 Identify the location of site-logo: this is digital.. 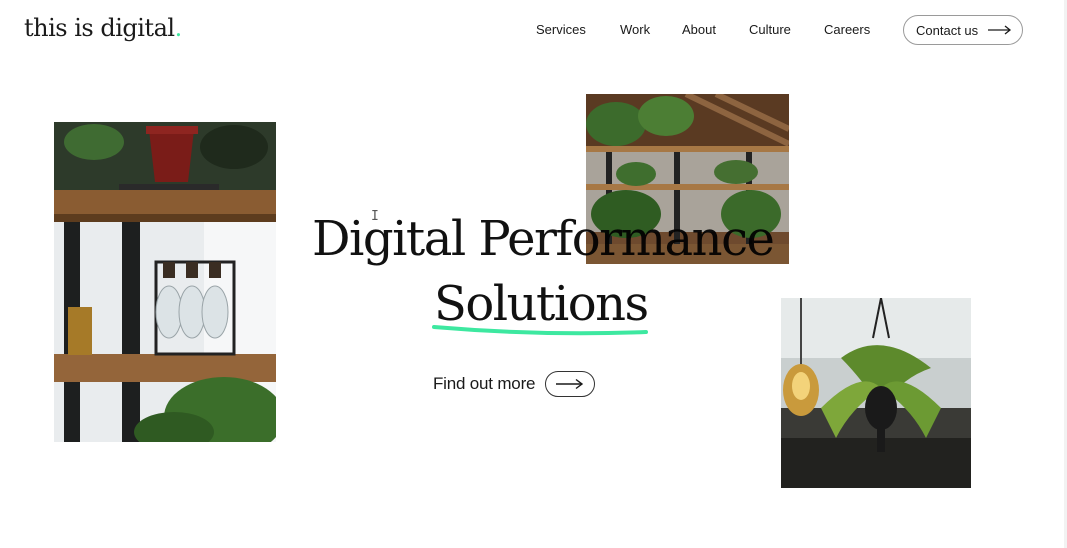
(103, 28).